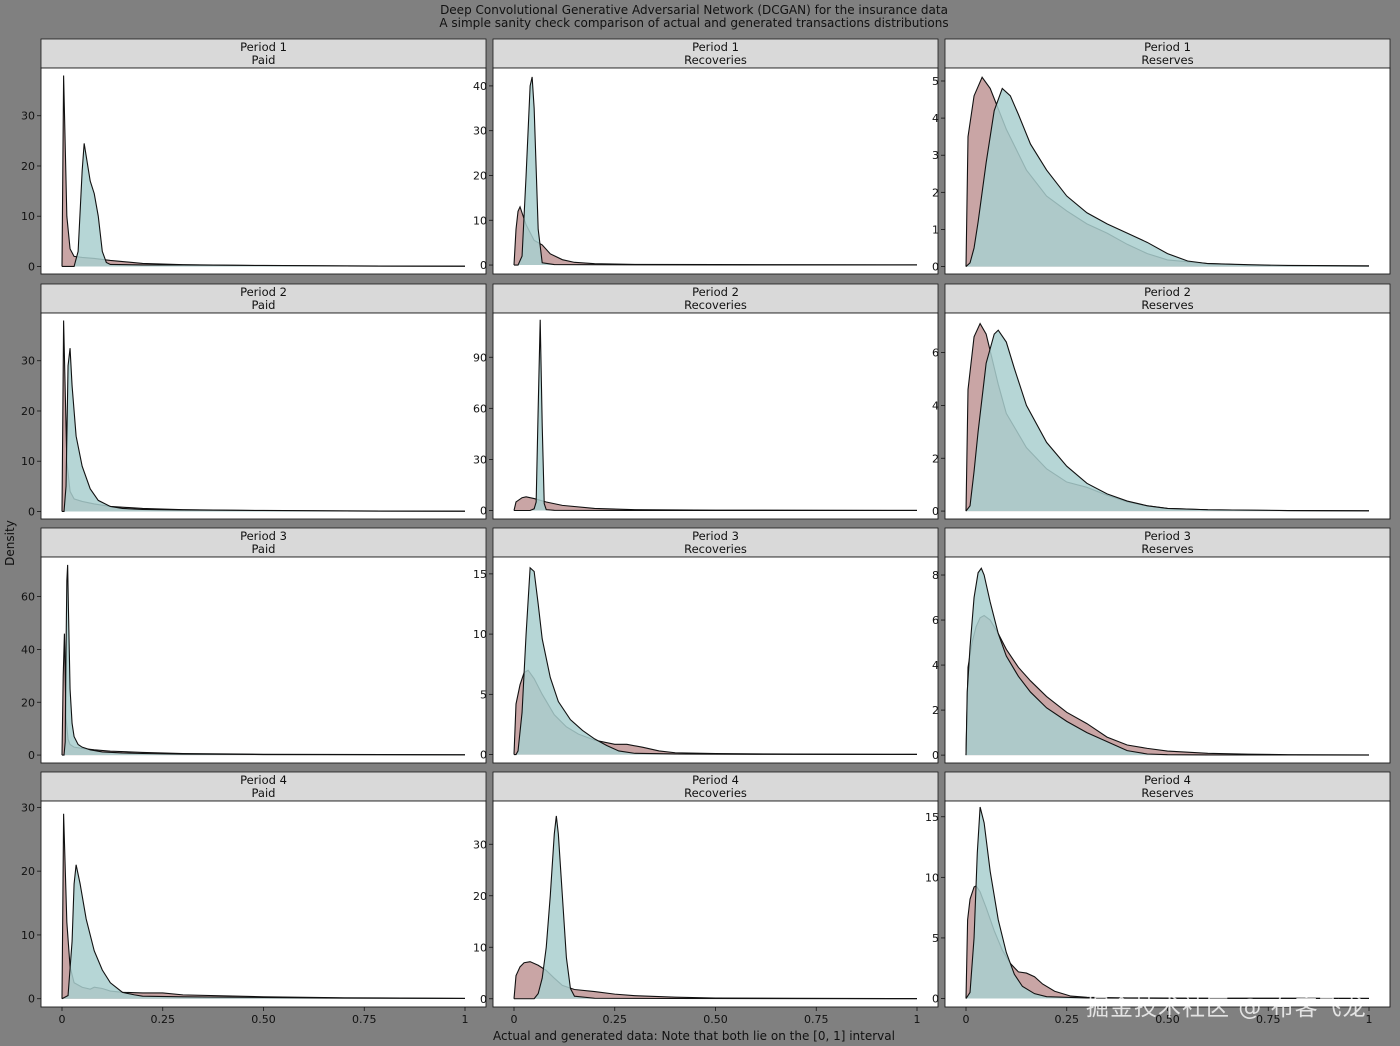 The width and height of the screenshot is (1400, 1046). What do you see at coordinates (1161, 401) in the screenshot?
I see `facet-panel: Period 2Reserves 0 2 4 6` at bounding box center [1161, 401].